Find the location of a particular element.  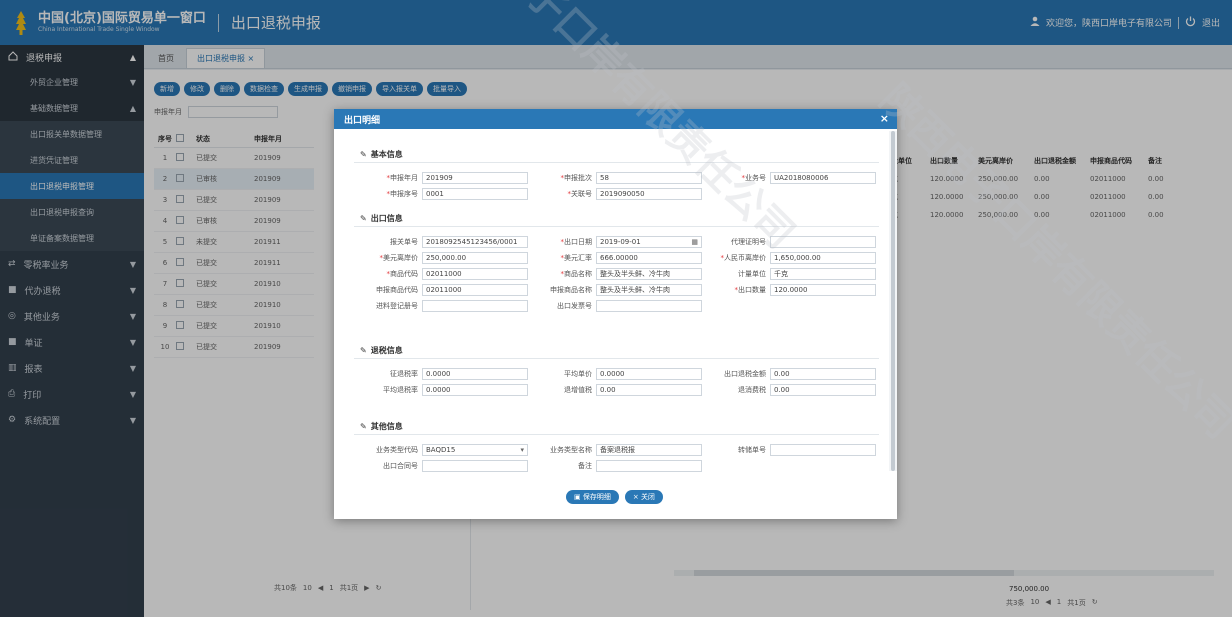

field-label: 征退税率 is located at coordinates (391, 374).